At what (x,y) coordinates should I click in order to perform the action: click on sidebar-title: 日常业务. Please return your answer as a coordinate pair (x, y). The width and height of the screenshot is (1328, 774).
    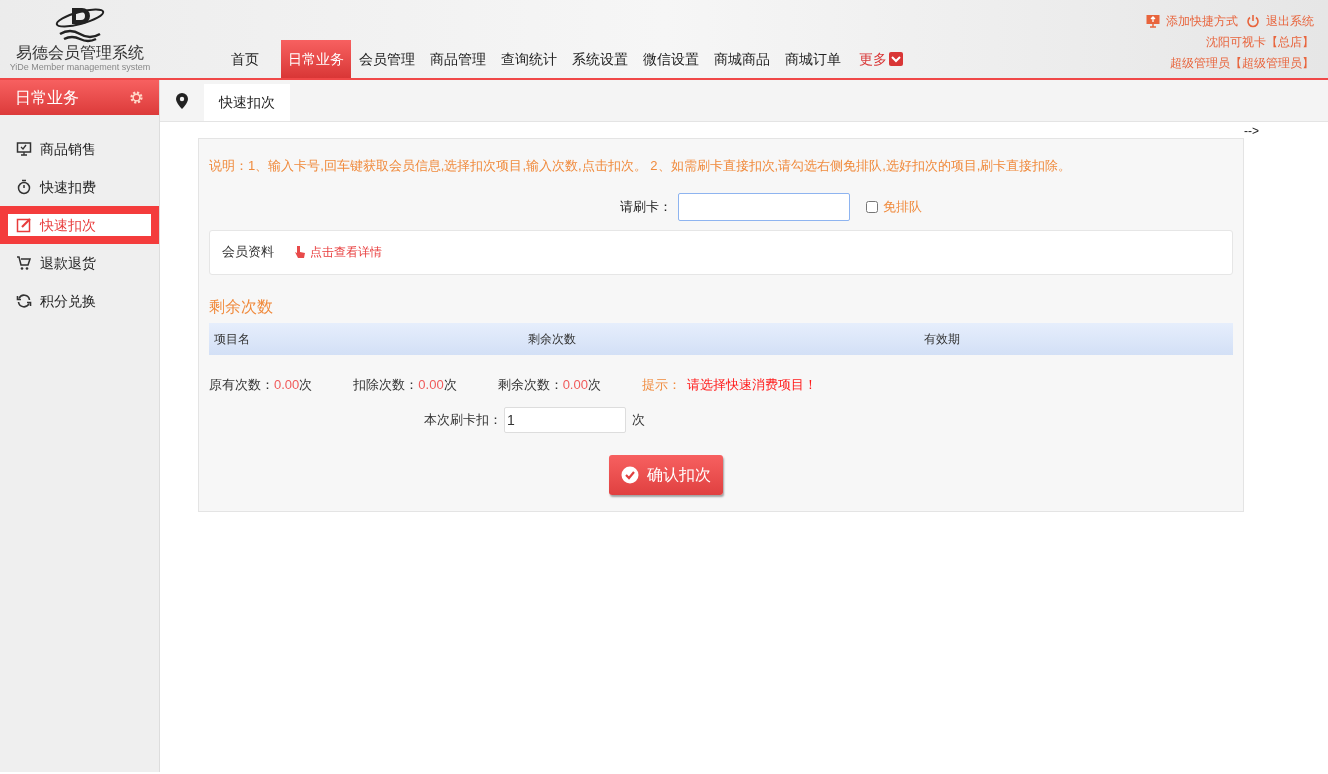
    Looking at the image, I should click on (47, 97).